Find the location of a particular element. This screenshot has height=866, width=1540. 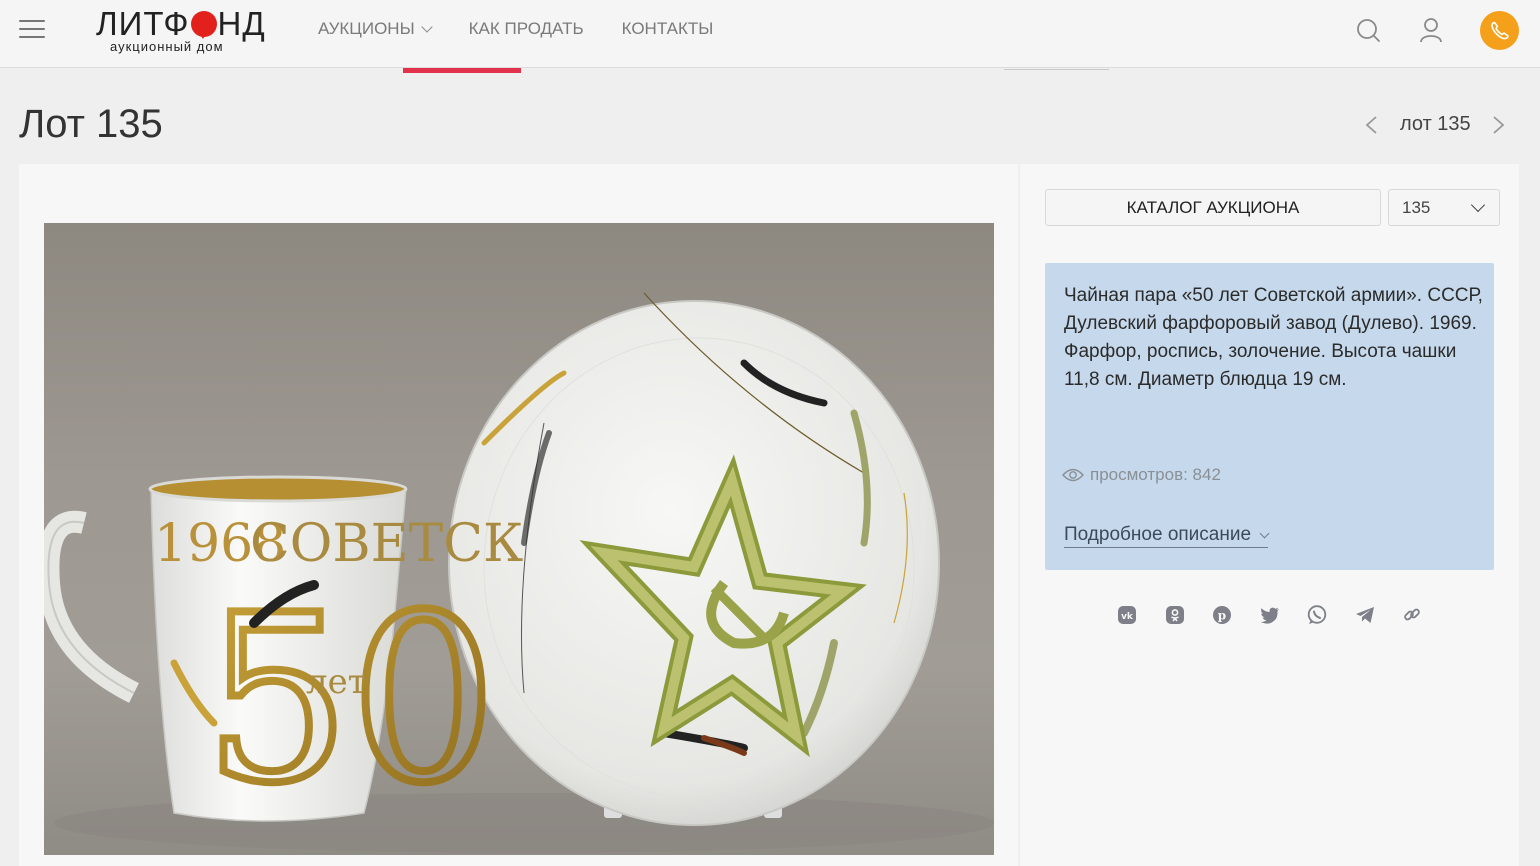

next-lot-arrow-icon is located at coordinates (1498, 125).